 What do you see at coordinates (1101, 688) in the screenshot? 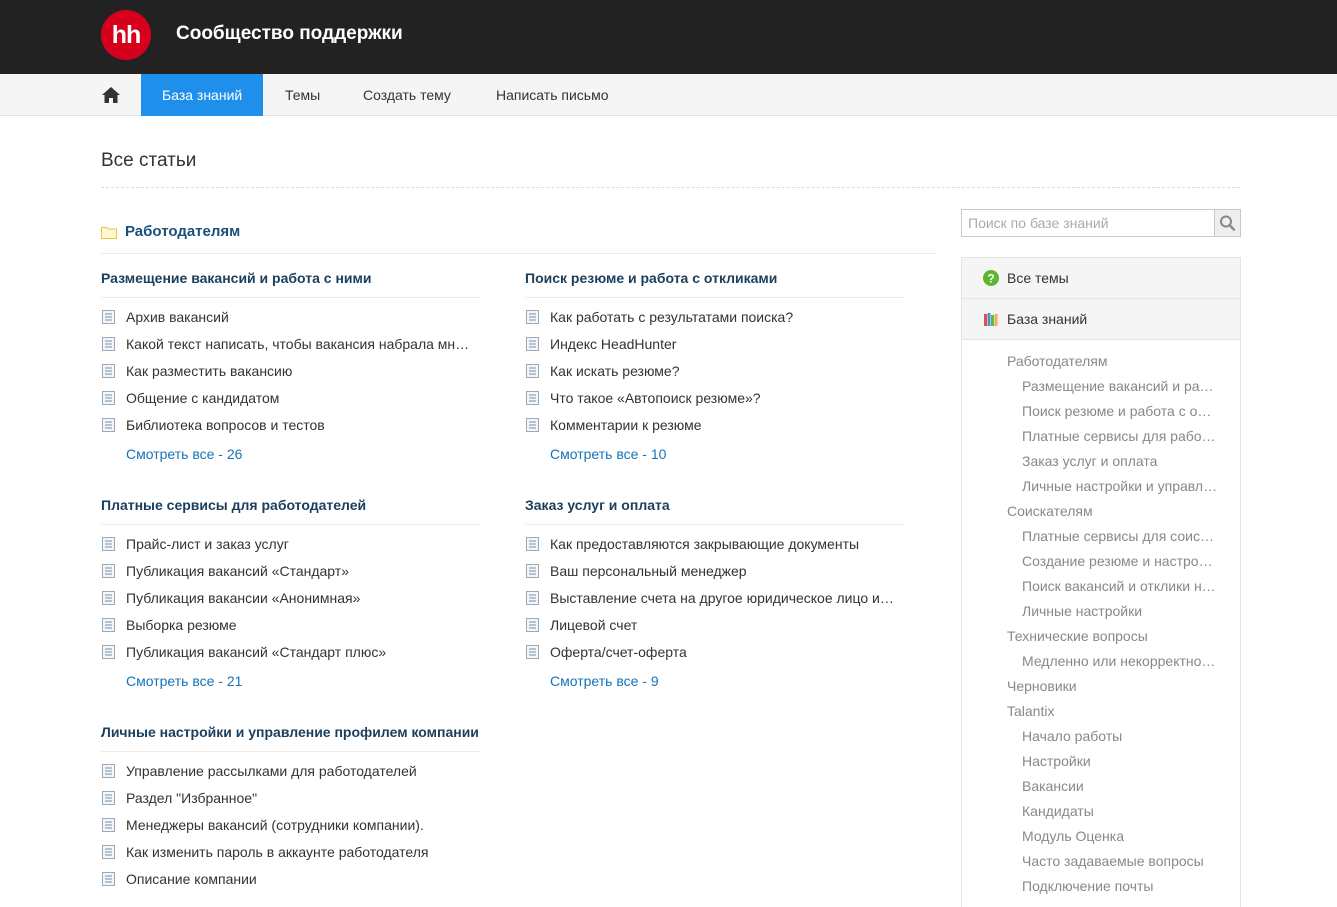
I see `sidebar-category: Черновики` at bounding box center [1101, 688].